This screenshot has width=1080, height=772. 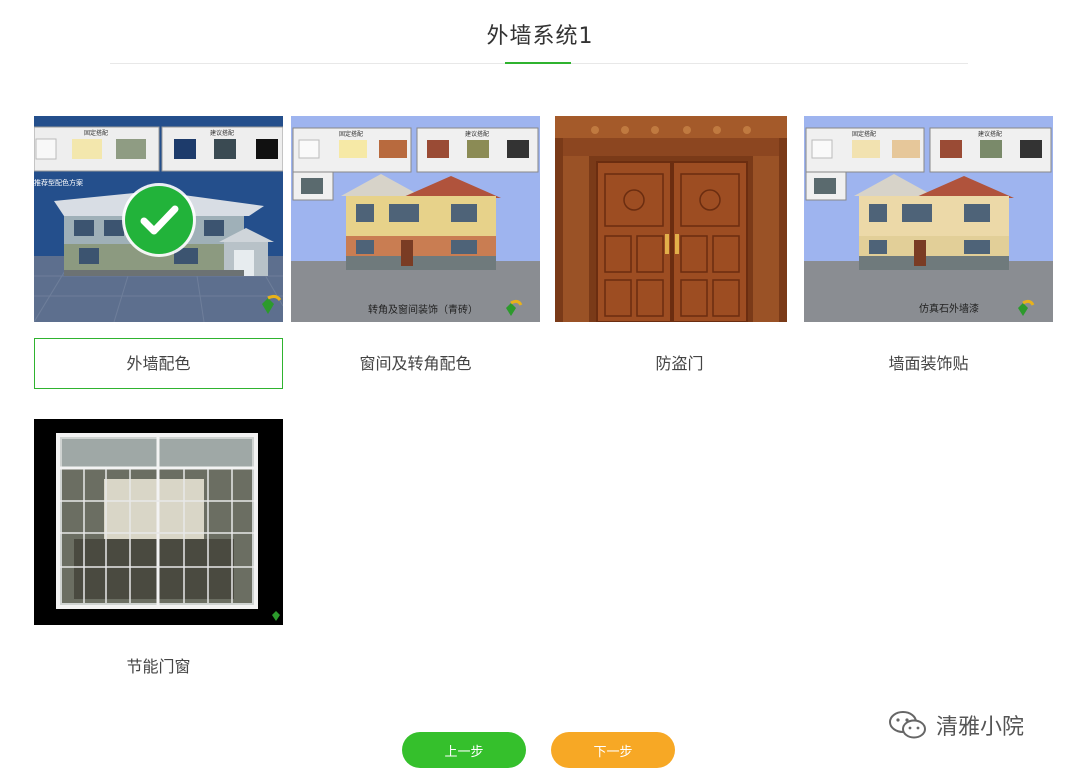 What do you see at coordinates (423, 309) in the screenshot?
I see `window-corner-img-caption: 转角及窗间装饰（青砖）` at bounding box center [423, 309].